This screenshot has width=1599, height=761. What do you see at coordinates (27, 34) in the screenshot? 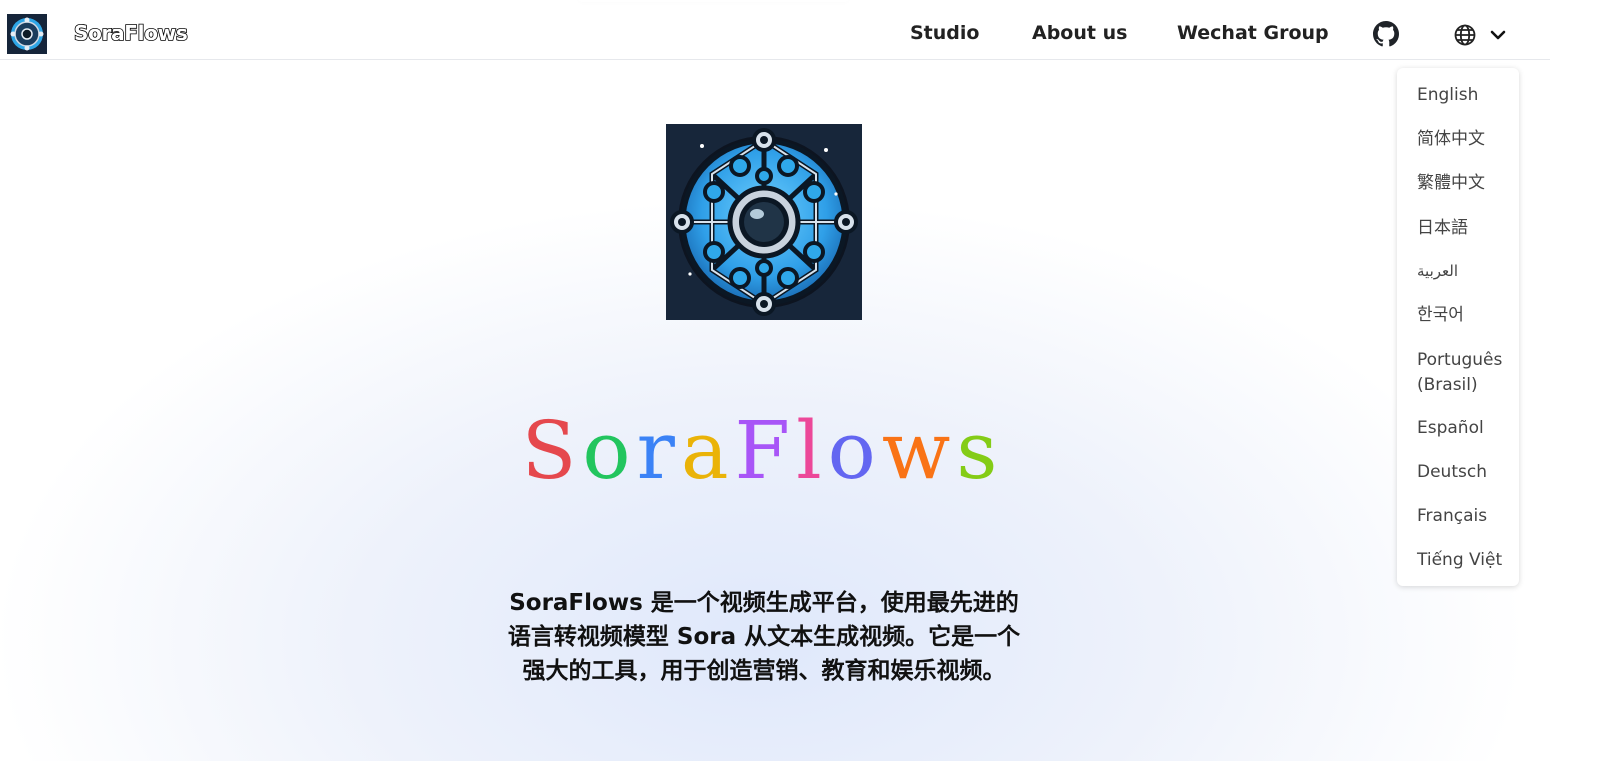
I see `soraflows-logo-icon` at bounding box center [27, 34].